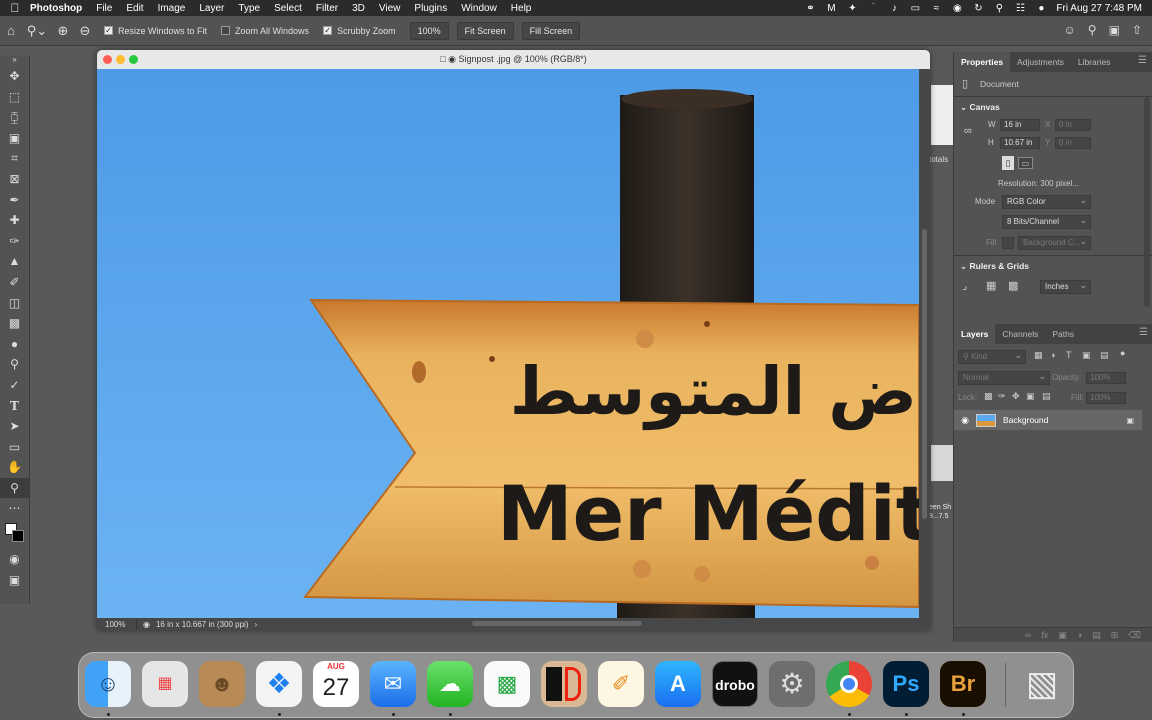 This screenshot has height=720, width=1152. Describe the element at coordinates (358, 8) in the screenshot. I see `menu-3d: 3D` at that location.